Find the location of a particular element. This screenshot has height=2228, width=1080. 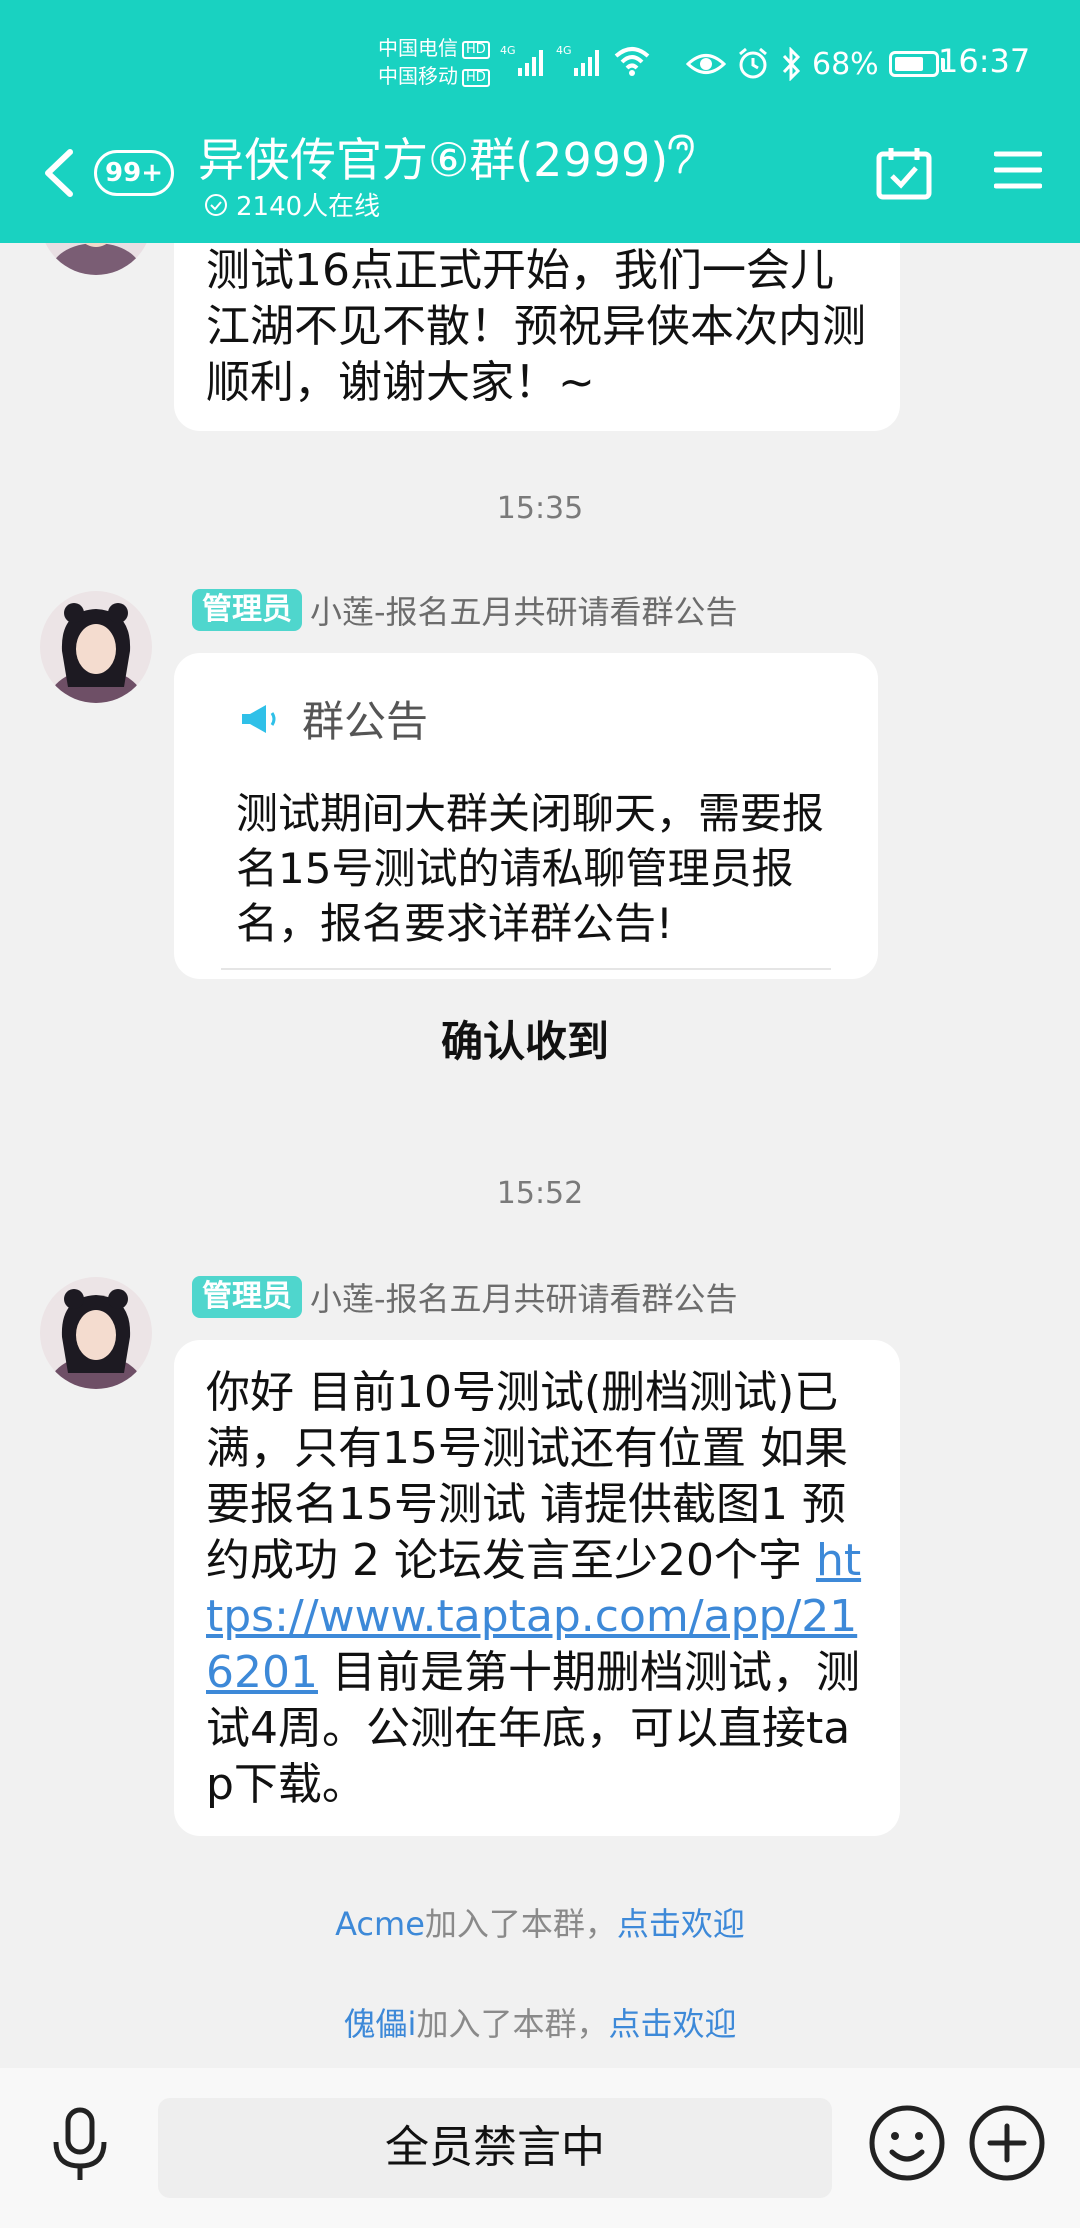

online-check-icon is located at coordinates (216, 204).